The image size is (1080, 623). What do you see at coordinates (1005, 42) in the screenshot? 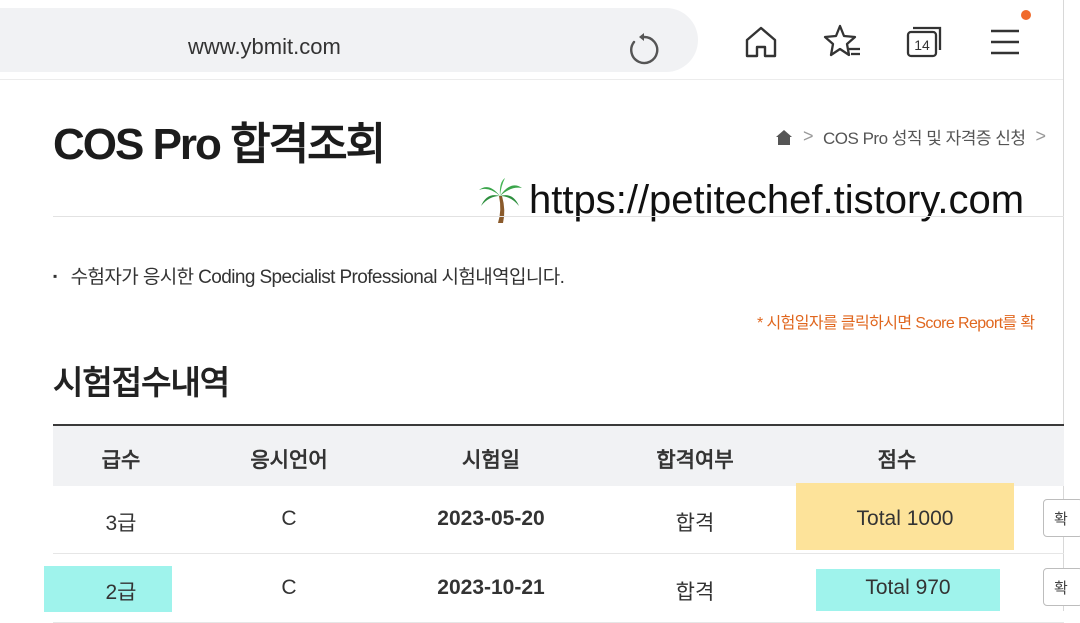
I see `menu-icon` at bounding box center [1005, 42].